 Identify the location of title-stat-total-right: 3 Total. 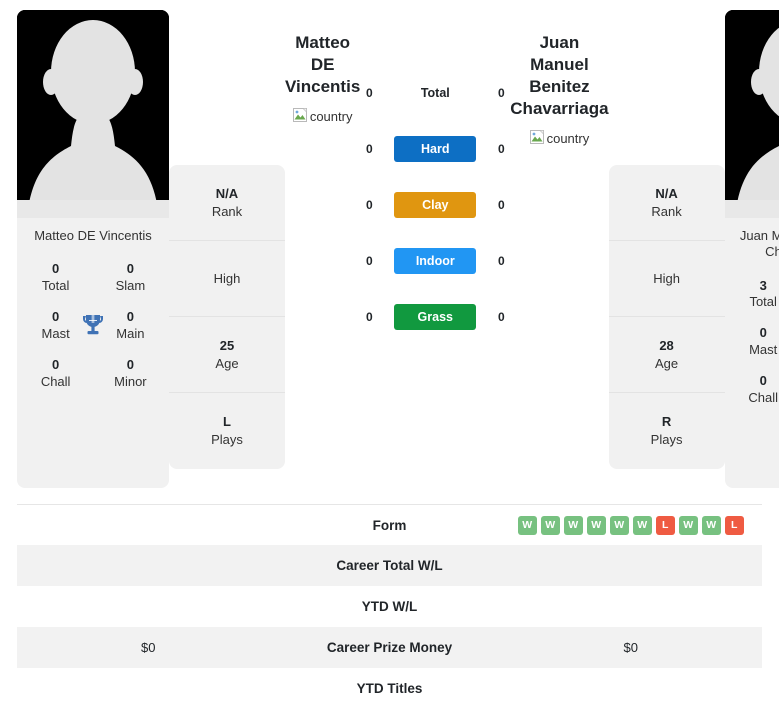
(760, 295).